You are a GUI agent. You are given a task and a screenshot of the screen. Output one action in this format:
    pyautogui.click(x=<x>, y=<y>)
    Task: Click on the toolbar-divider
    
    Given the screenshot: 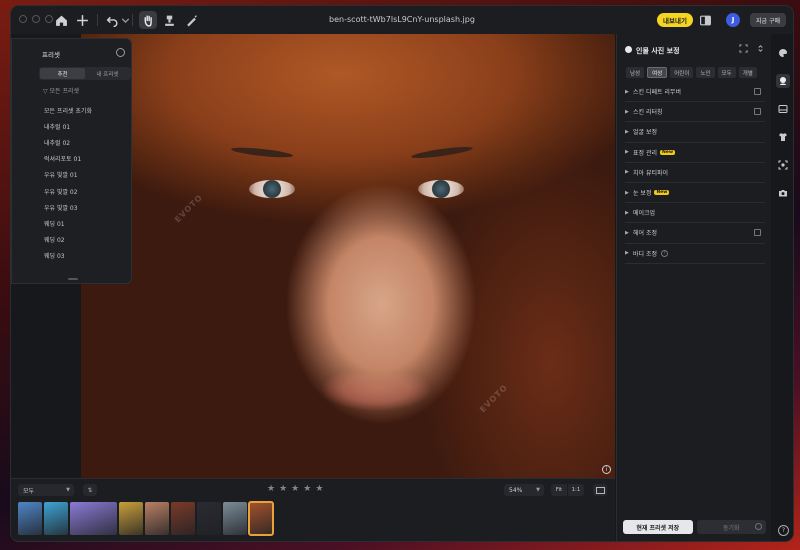 What is the action you would take?
    pyautogui.click(x=97, y=20)
    